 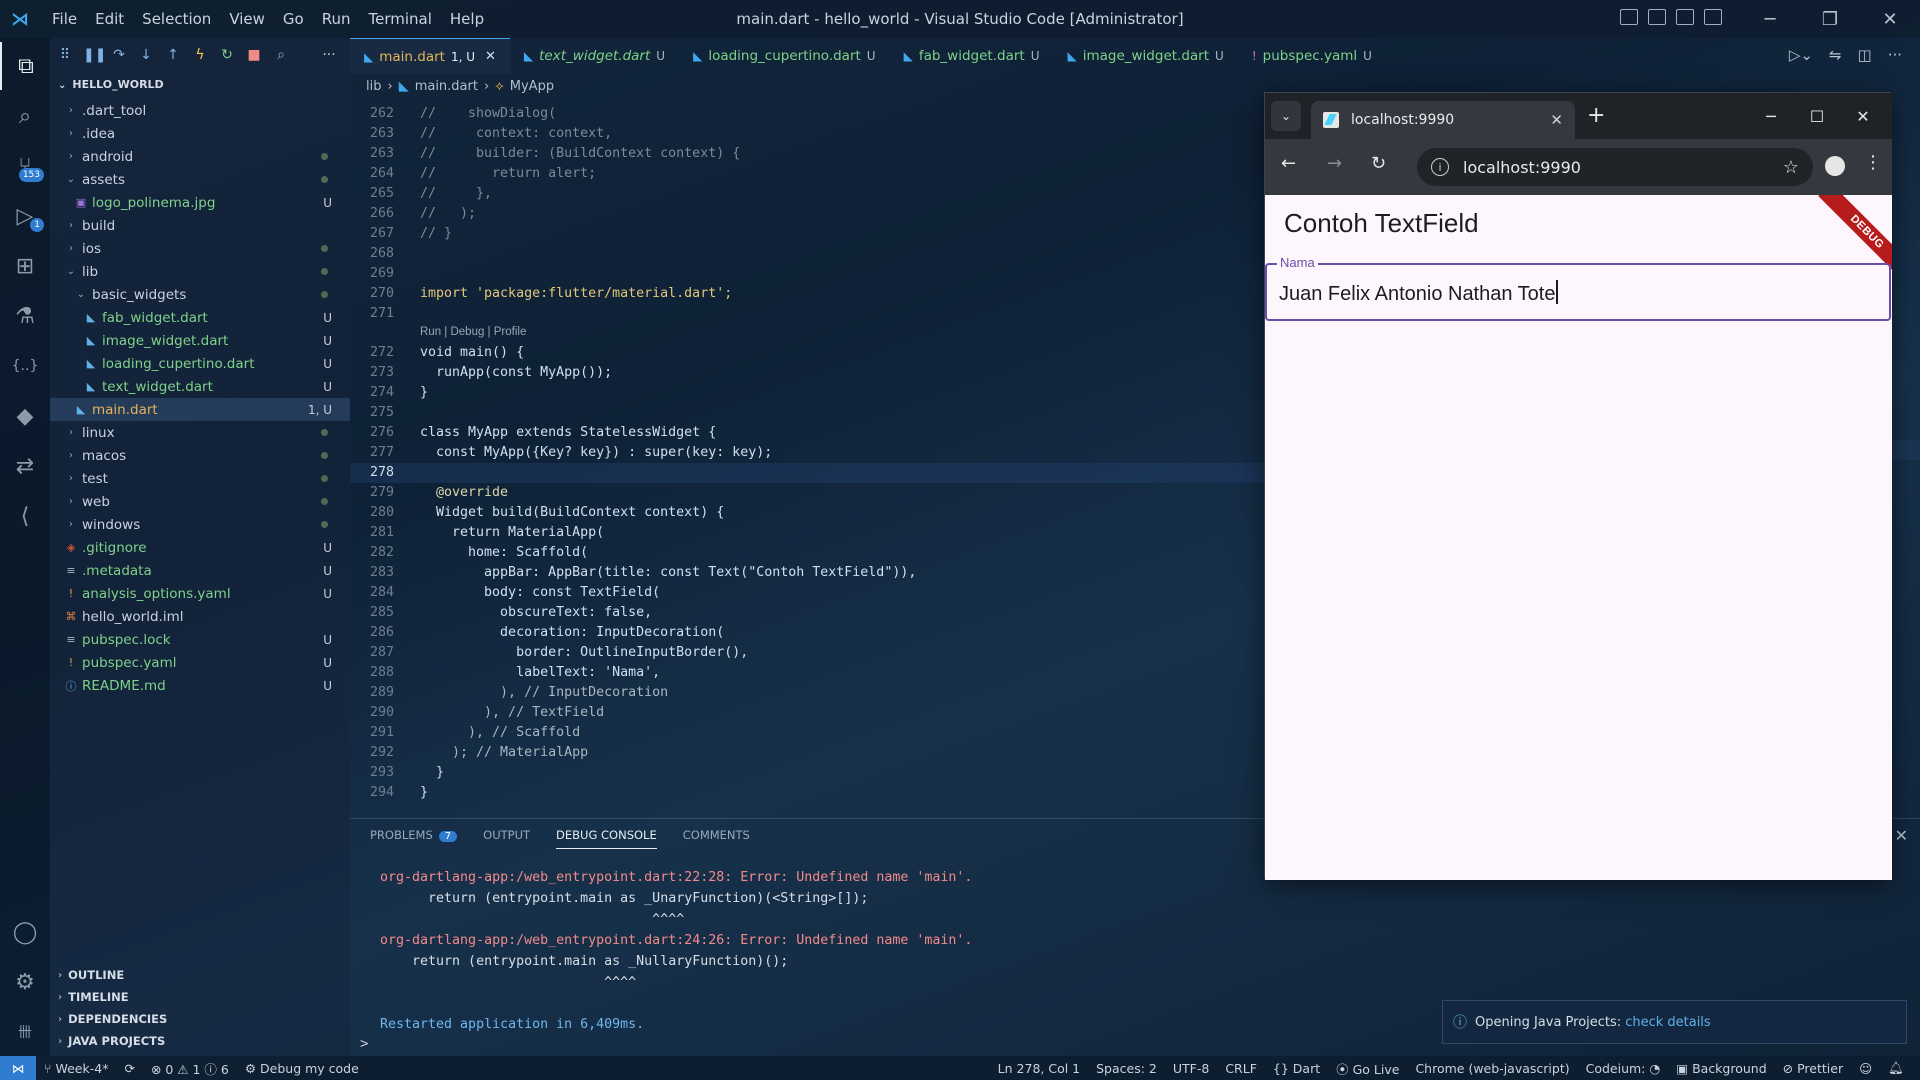 I want to click on hot-reload-icon: ϟ, so click(x=200, y=55).